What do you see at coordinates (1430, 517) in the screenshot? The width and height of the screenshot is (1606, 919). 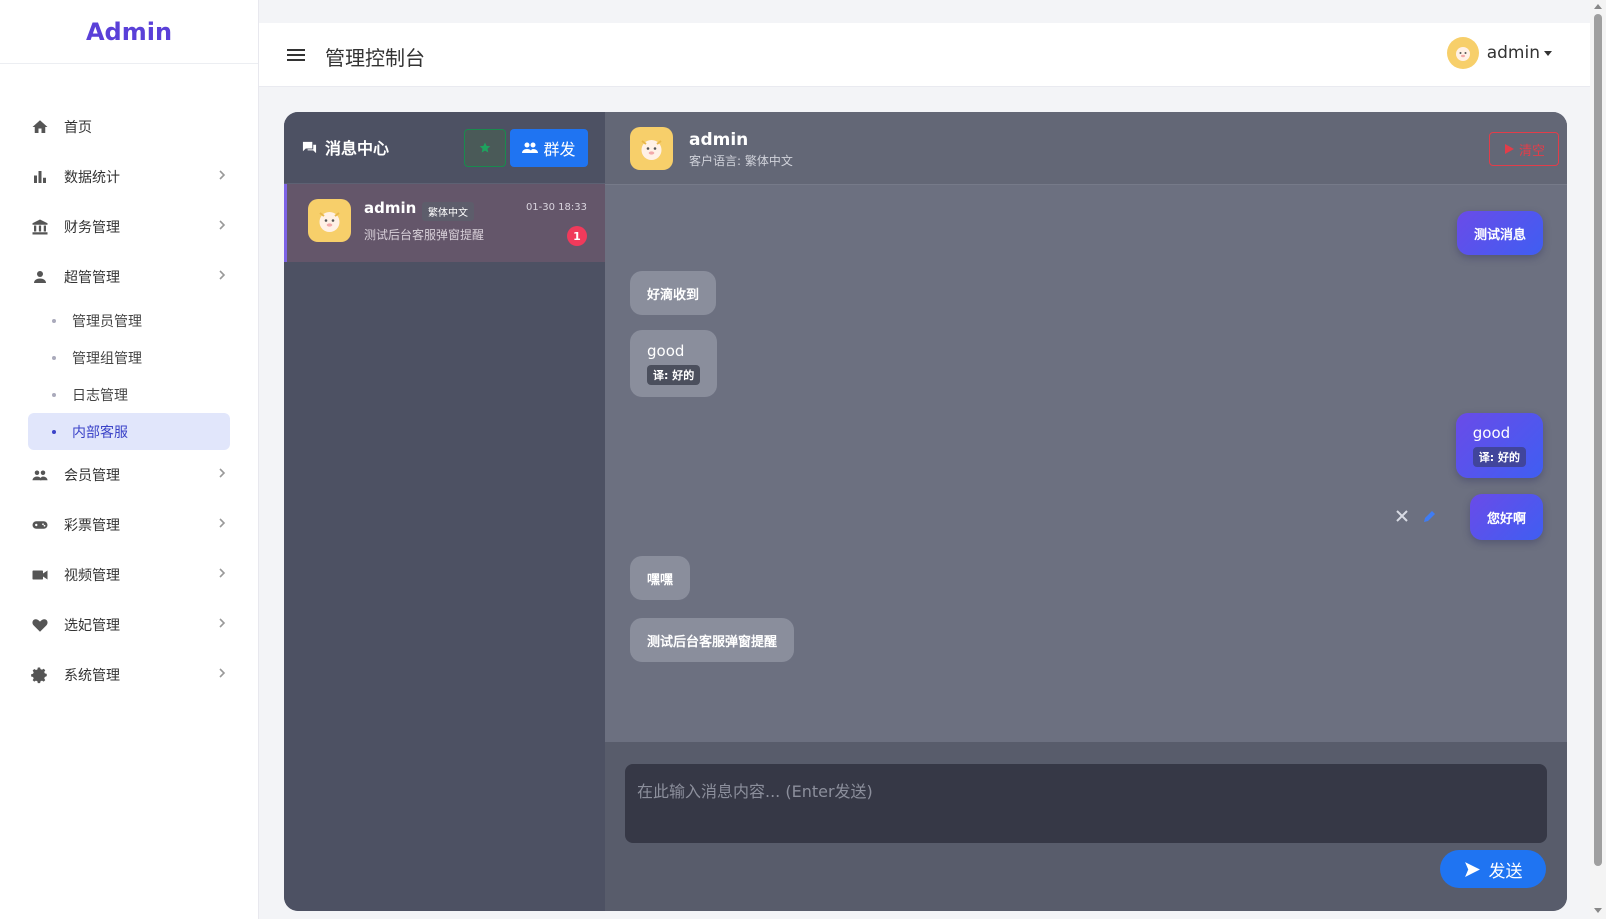 I see `pencil-icon` at bounding box center [1430, 517].